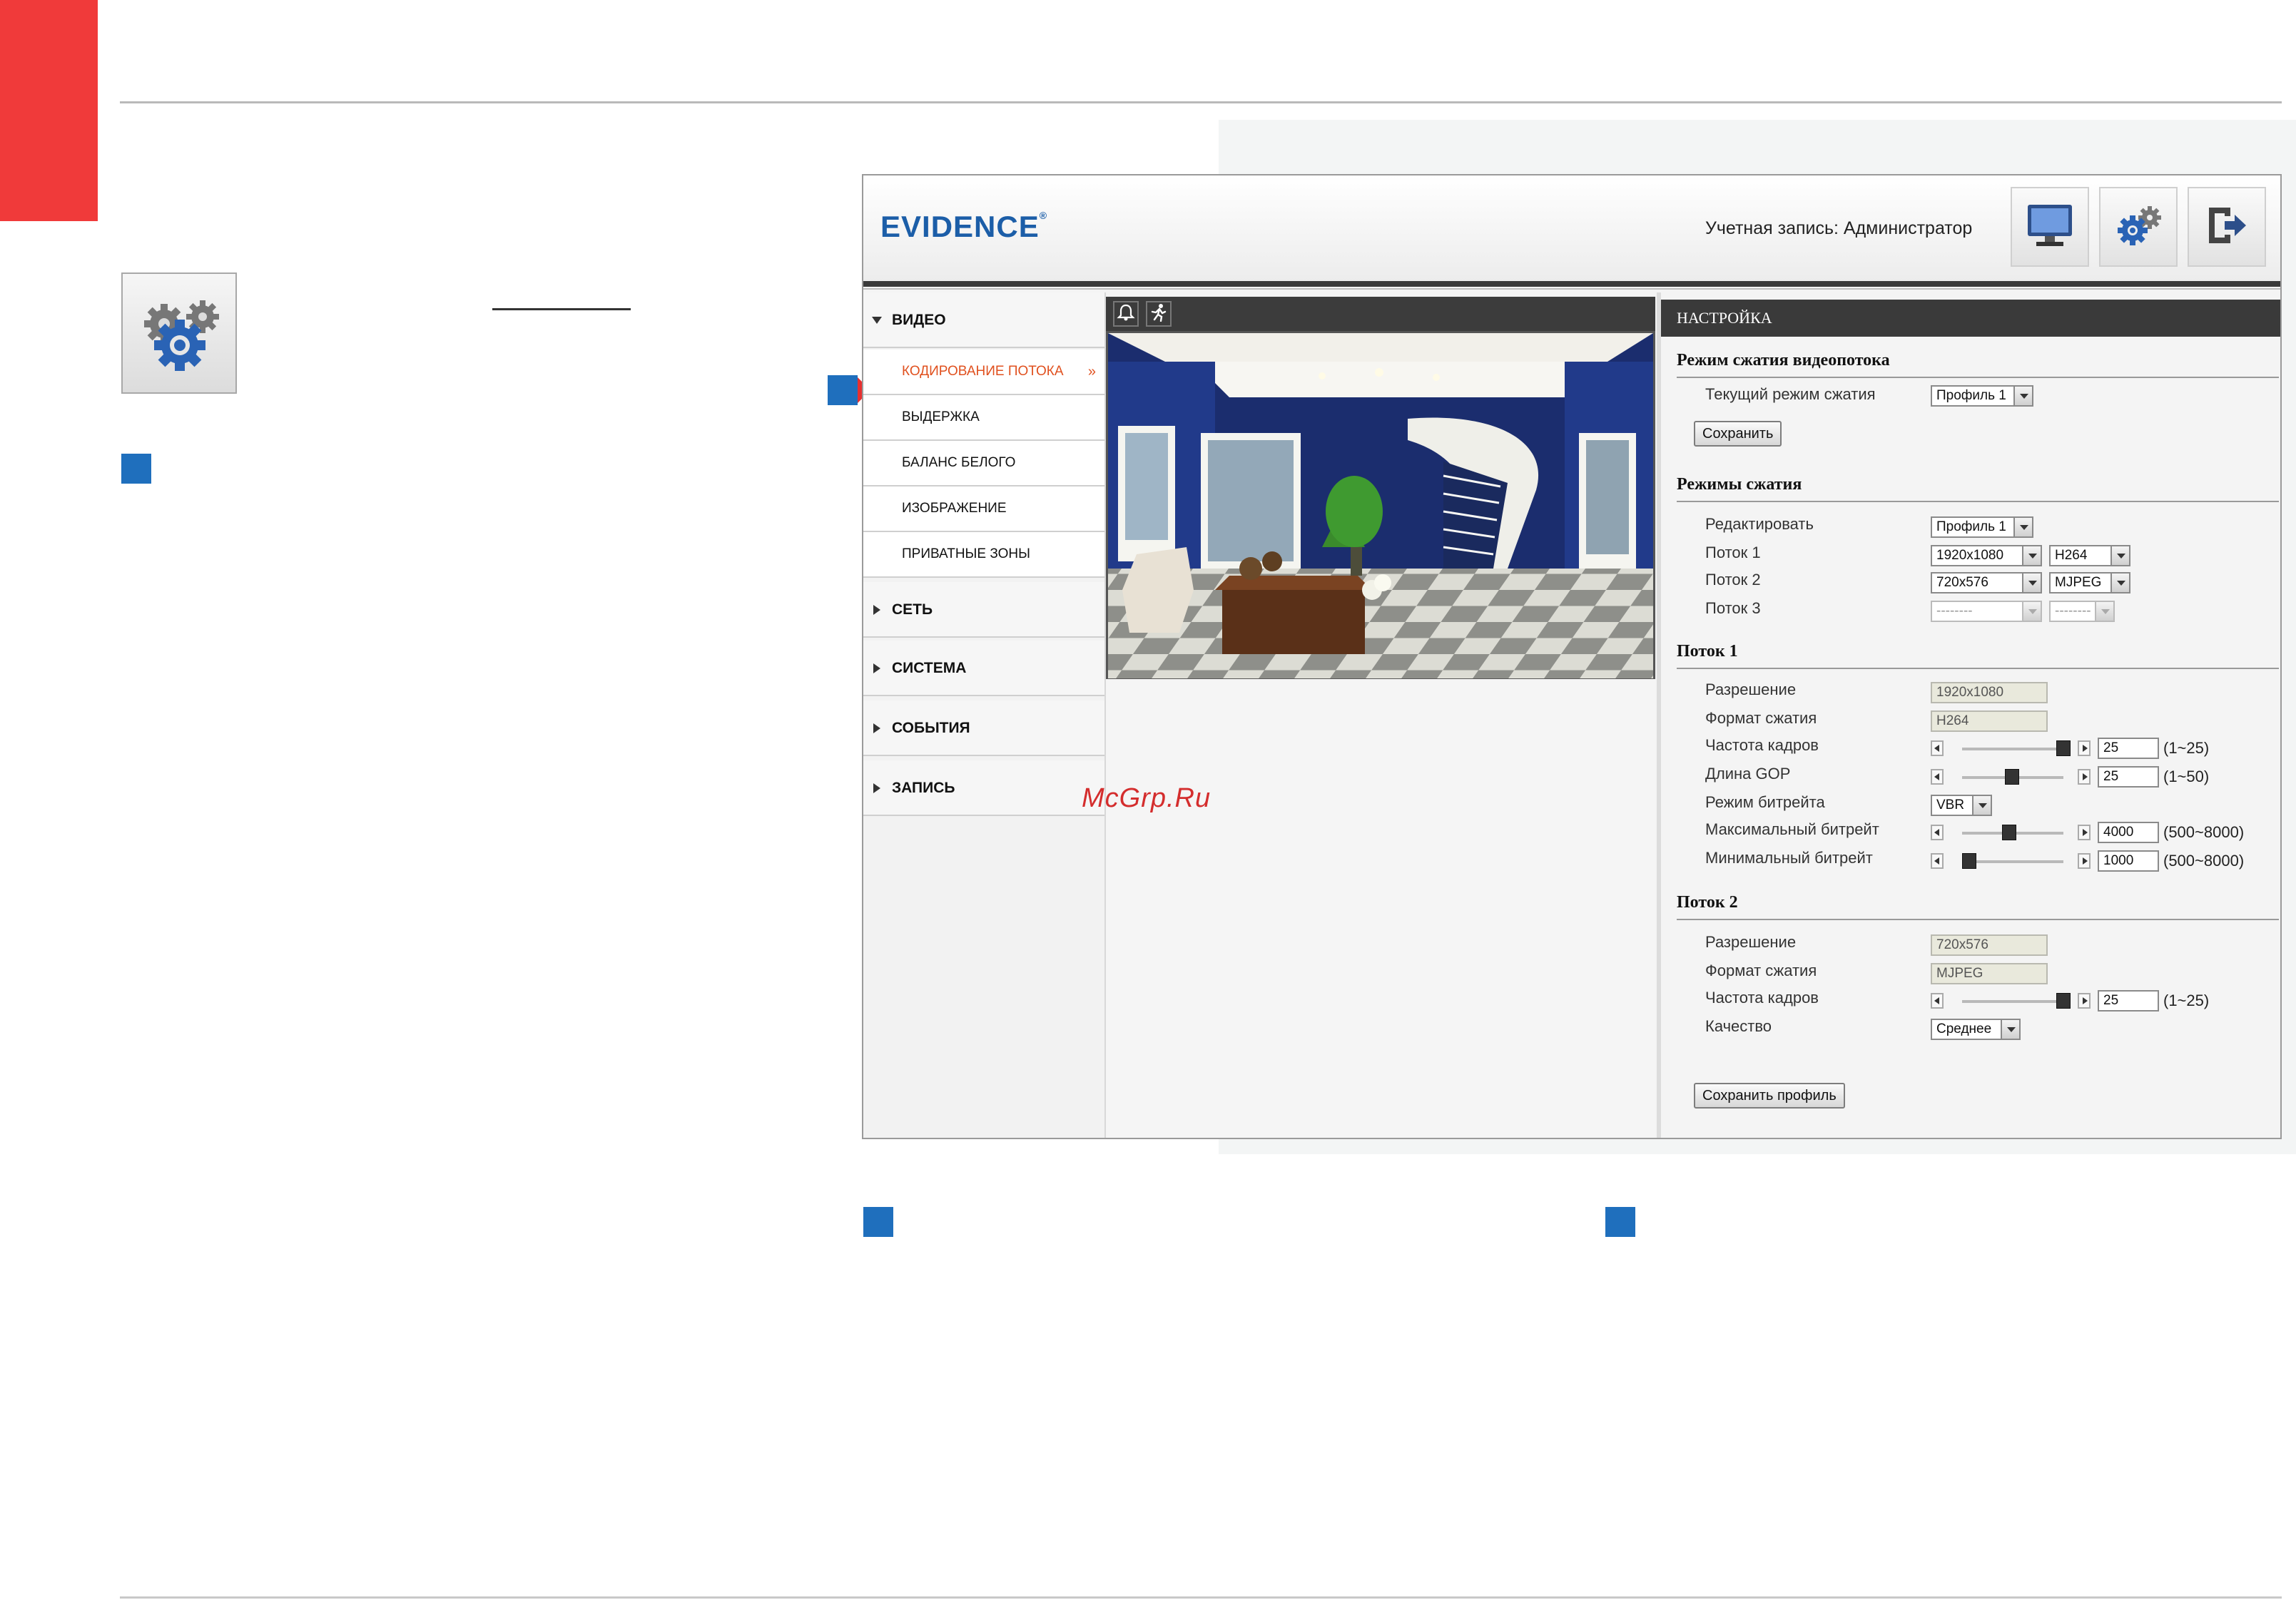 The image size is (2296, 1600). I want to click on menu-network: СЕТЬ, so click(983, 610).